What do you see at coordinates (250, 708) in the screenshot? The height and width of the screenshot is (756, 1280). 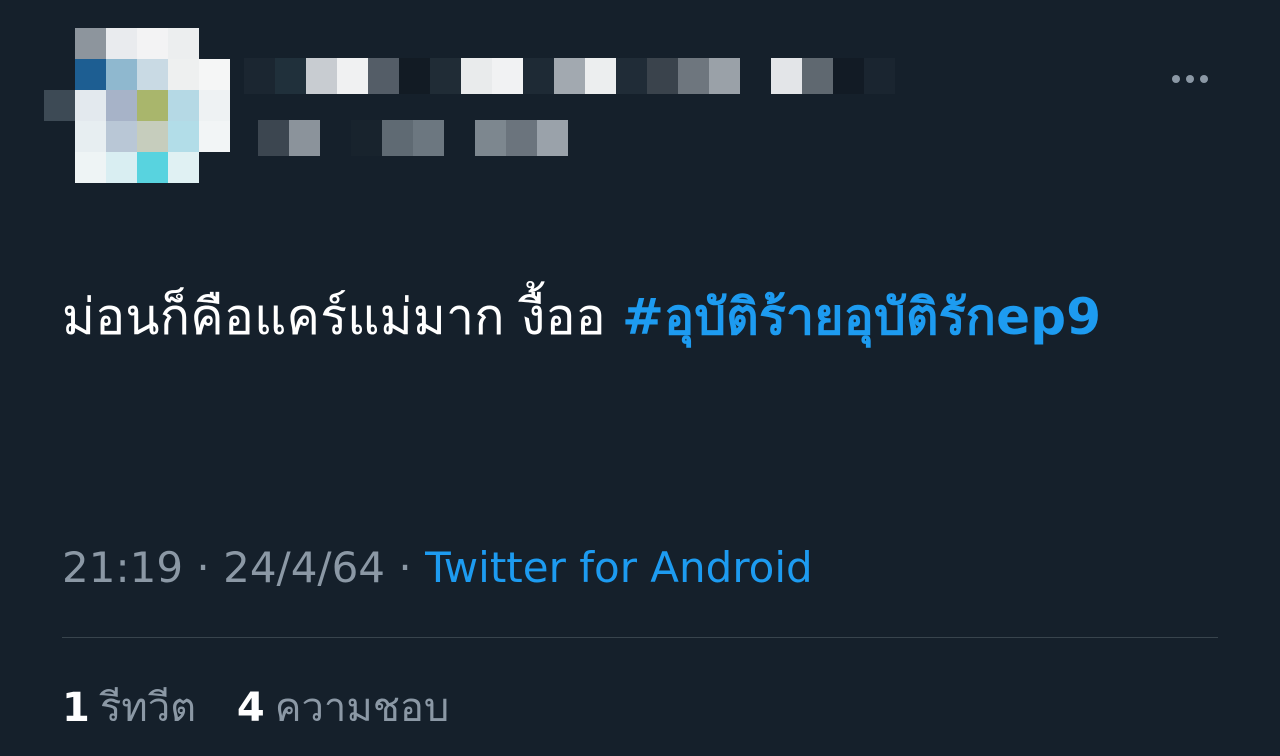 I see `like-count: 4` at bounding box center [250, 708].